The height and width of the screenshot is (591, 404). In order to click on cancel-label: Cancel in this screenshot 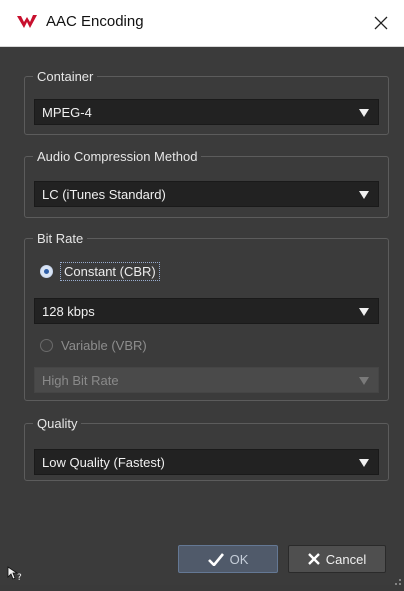, I will do `click(346, 559)`.